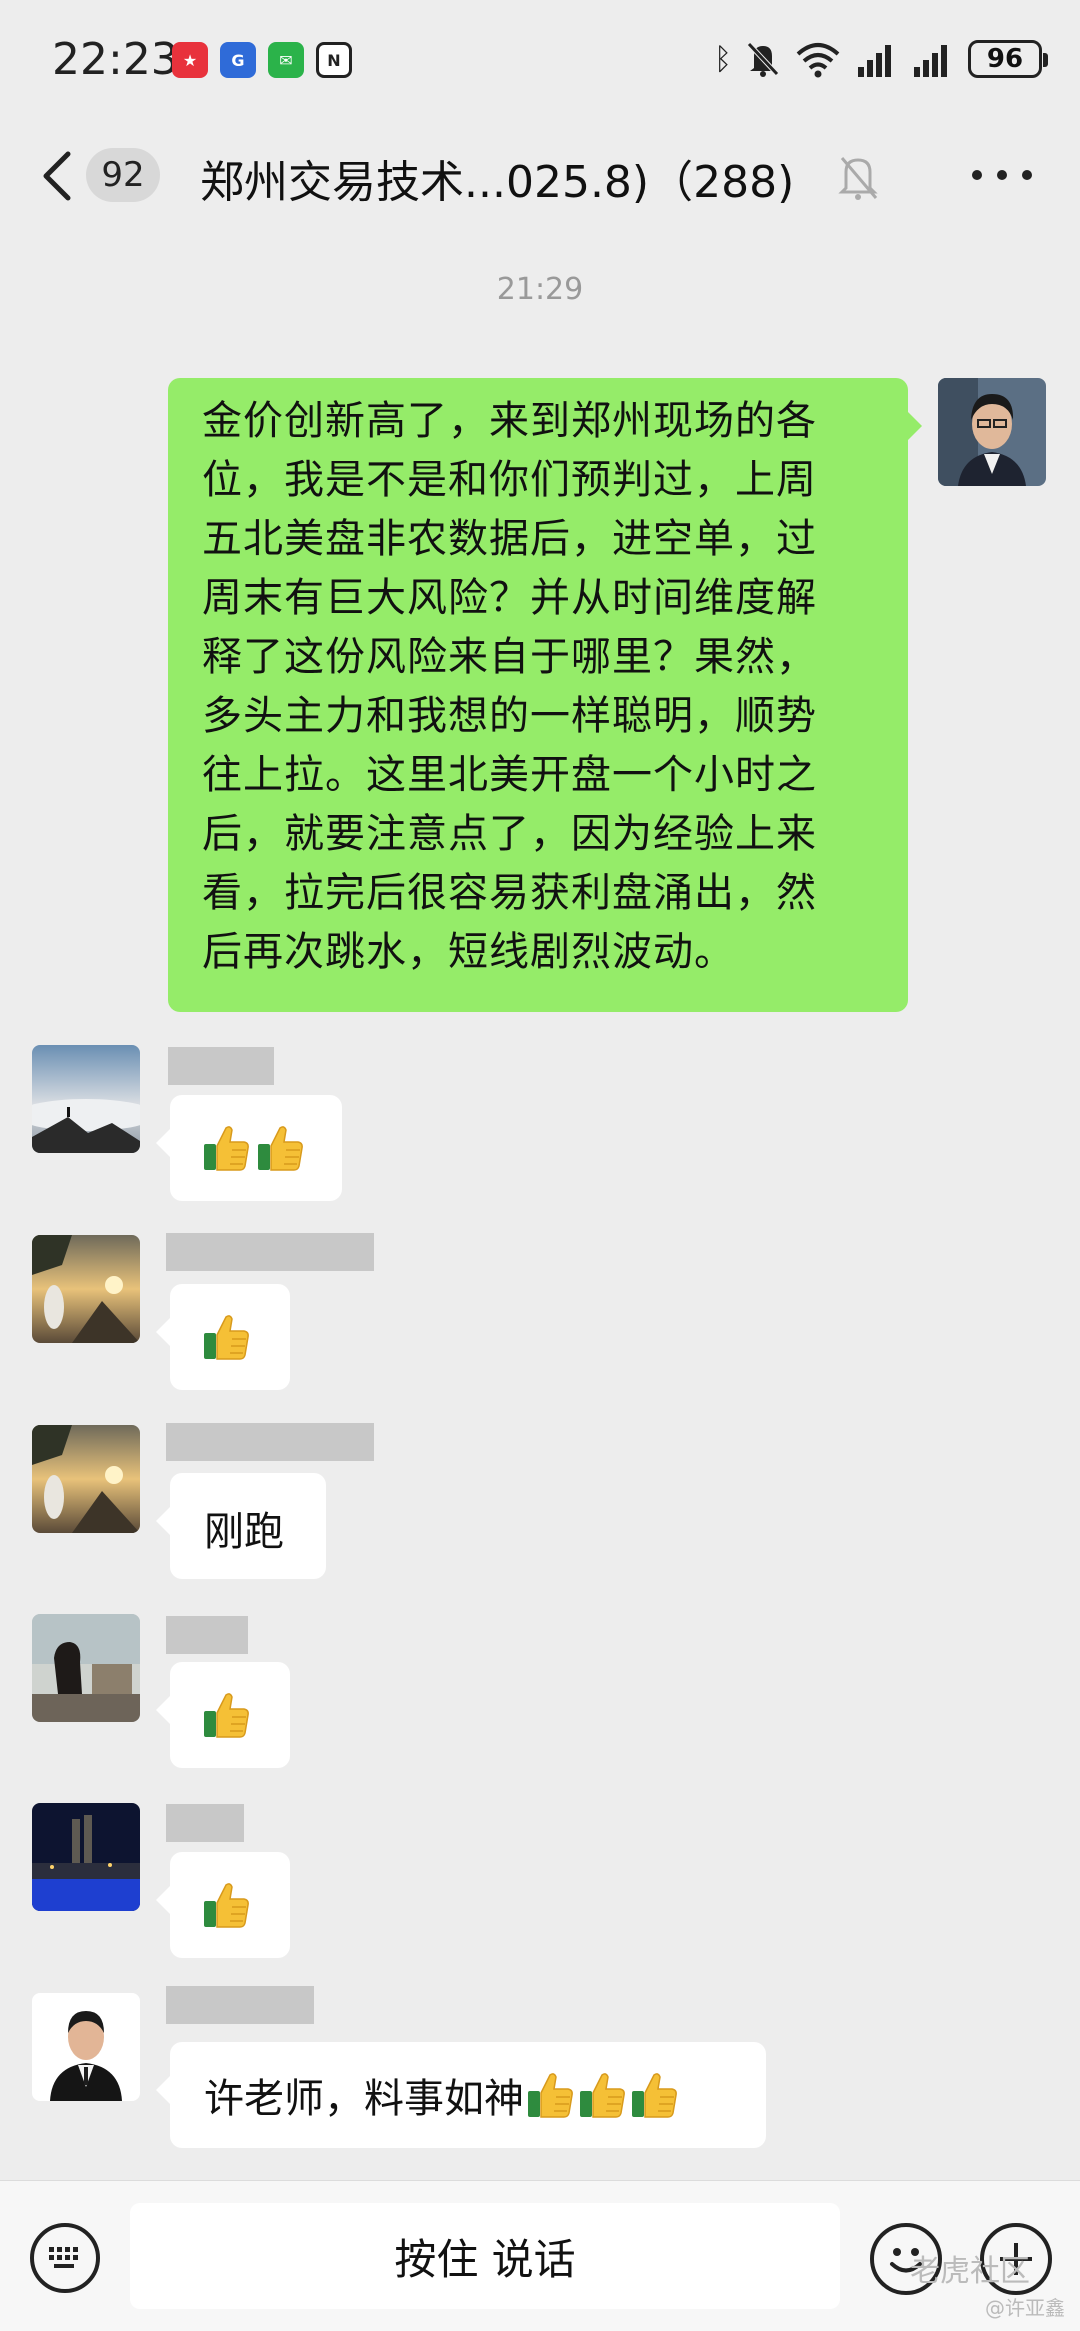  Describe the element at coordinates (509, 598) in the screenshot. I see `message-line: 周末有巨大风险？并从时间维度解` at that location.